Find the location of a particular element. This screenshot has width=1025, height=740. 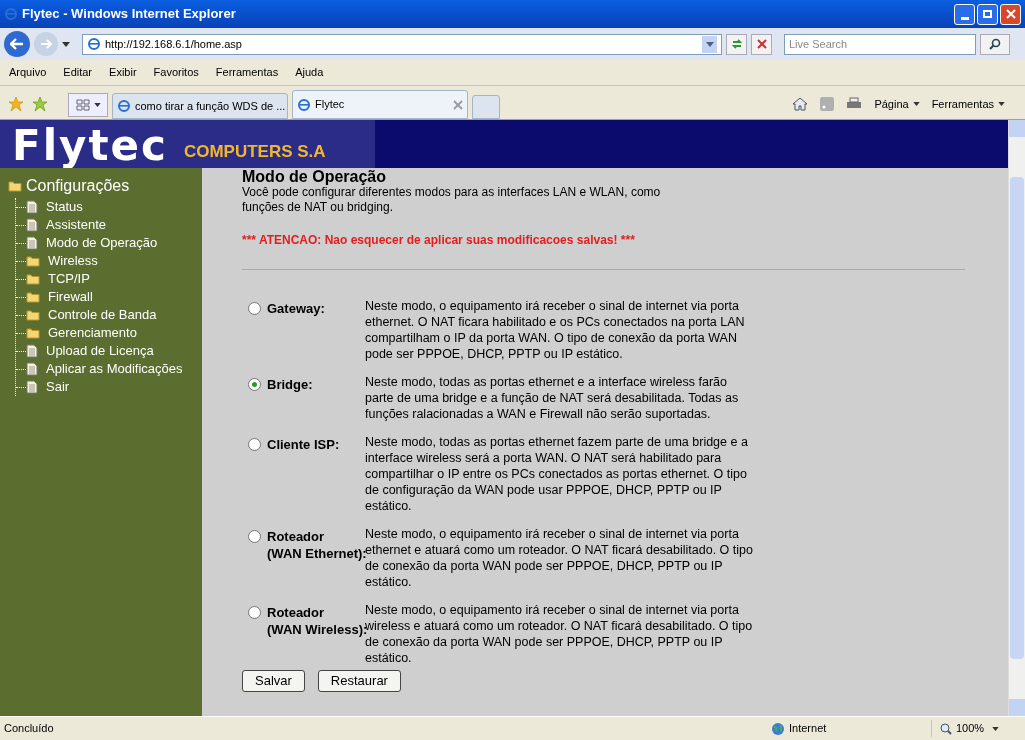

status-text: Concluído is located at coordinates (29, 729).